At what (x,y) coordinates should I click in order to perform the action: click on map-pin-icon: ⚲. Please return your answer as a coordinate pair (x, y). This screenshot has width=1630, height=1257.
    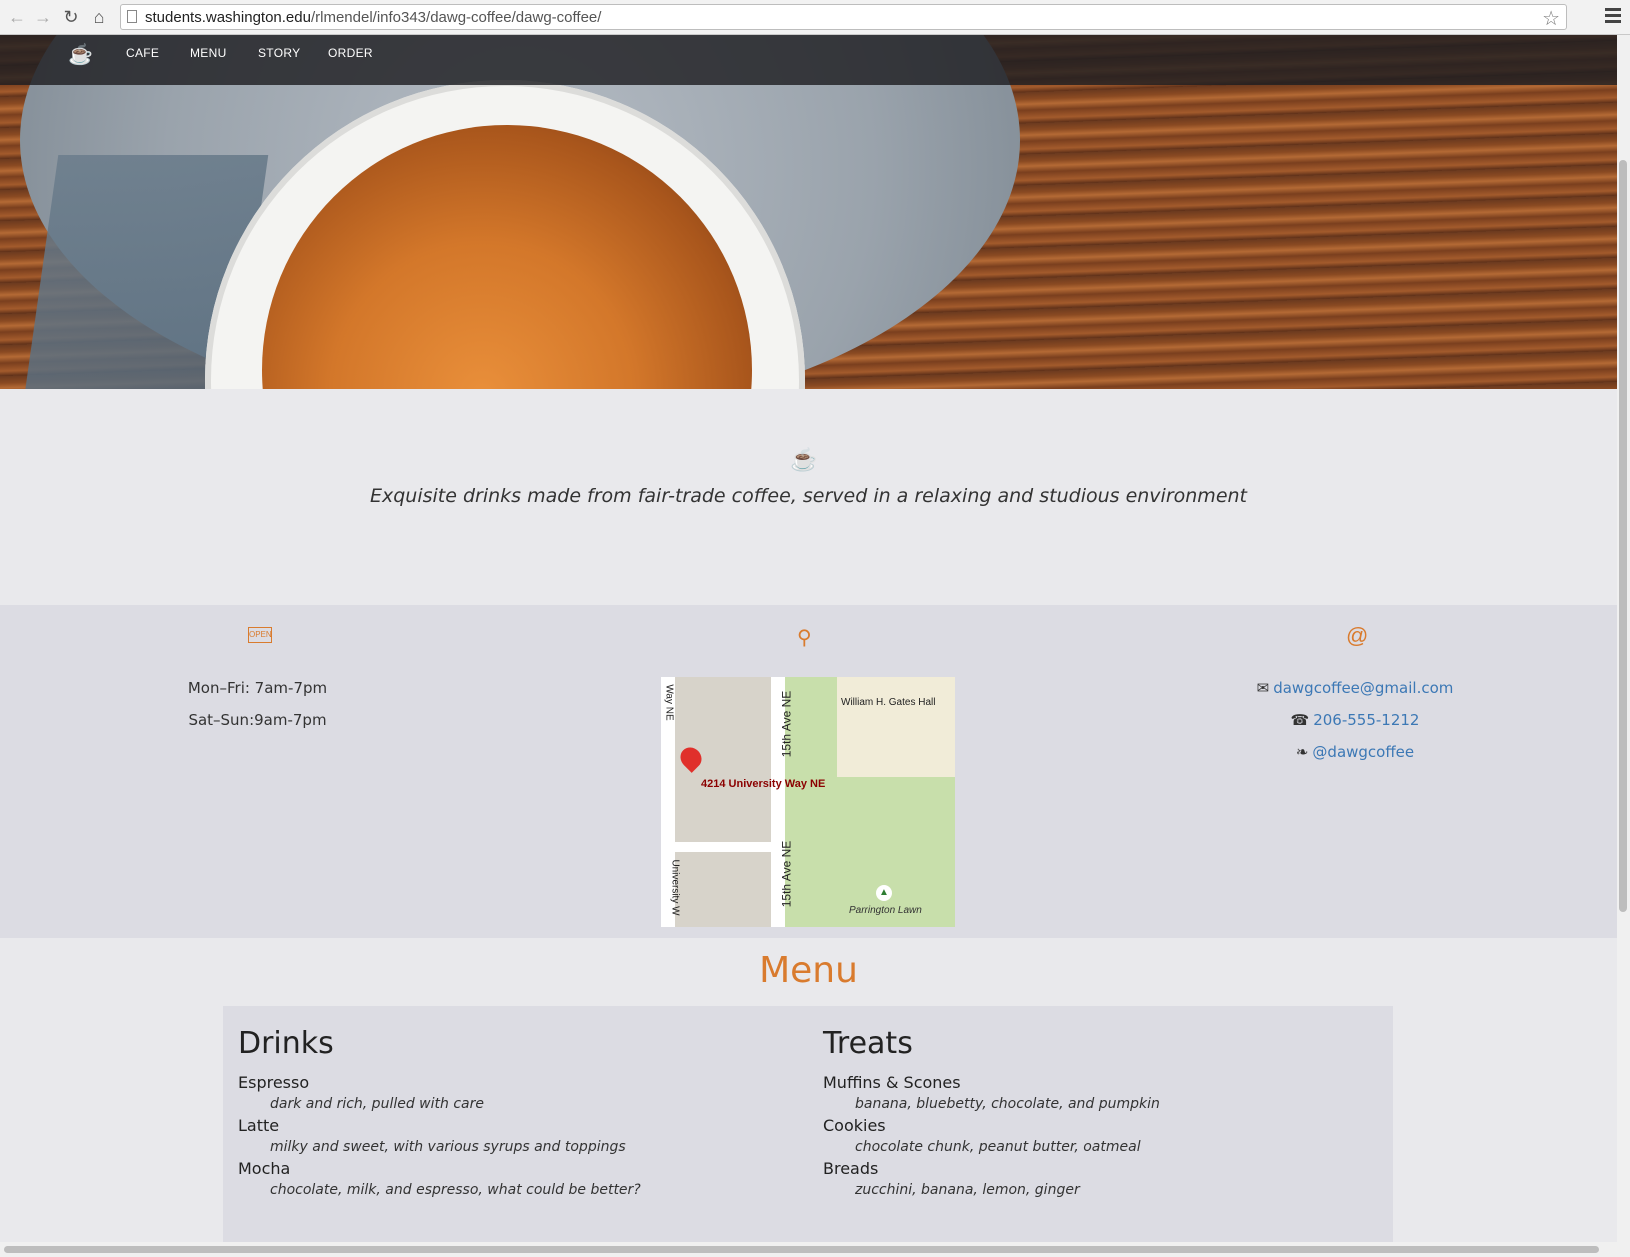
    Looking at the image, I should click on (804, 638).